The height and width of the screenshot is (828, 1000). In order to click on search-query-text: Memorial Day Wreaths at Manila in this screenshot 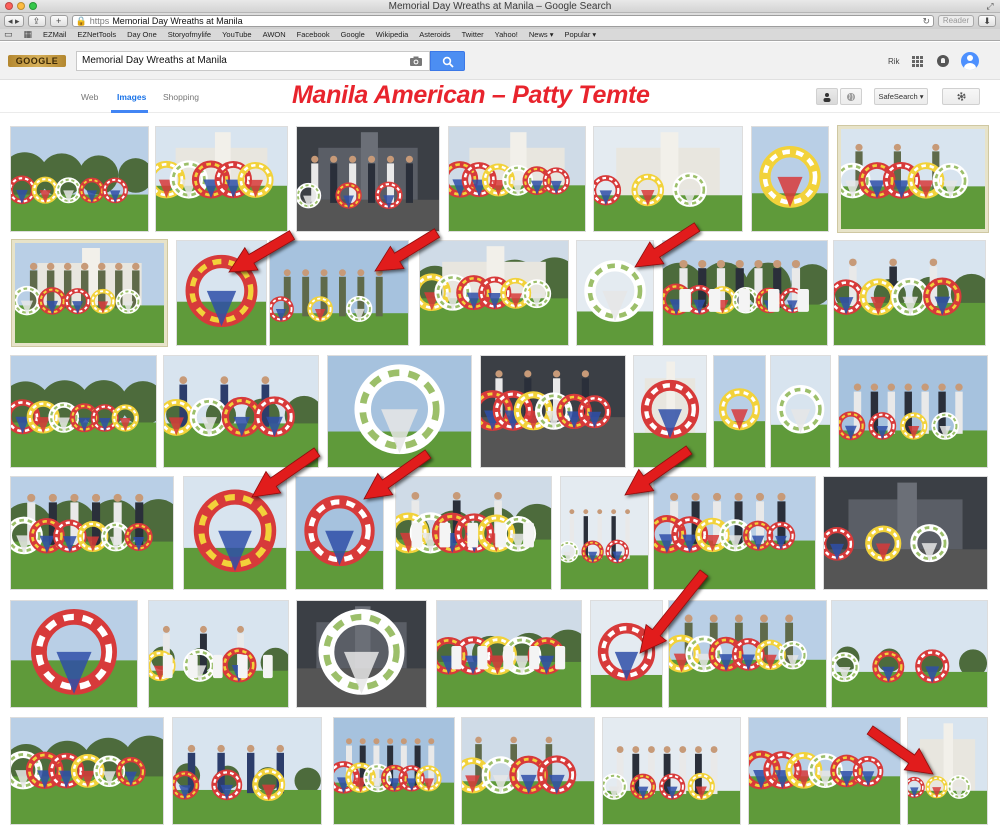, I will do `click(154, 60)`.